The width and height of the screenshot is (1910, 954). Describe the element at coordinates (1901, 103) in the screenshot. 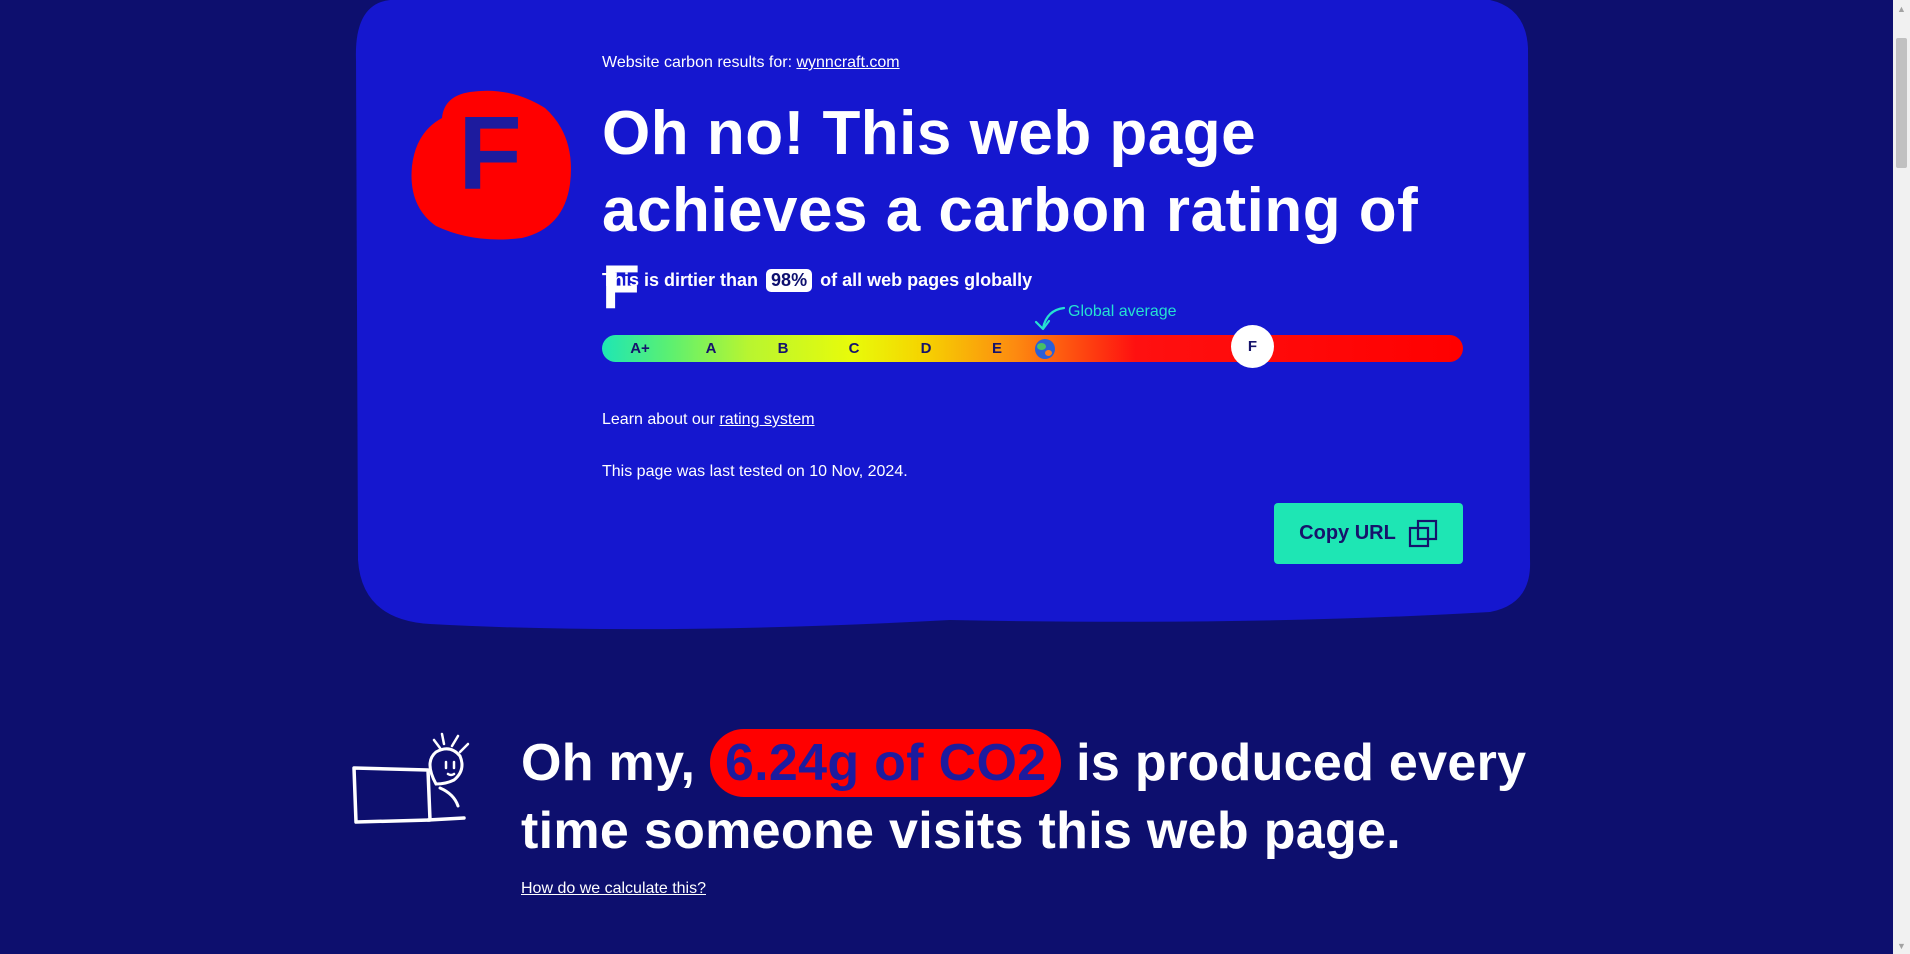

I see `scrollbar-thumb` at that location.